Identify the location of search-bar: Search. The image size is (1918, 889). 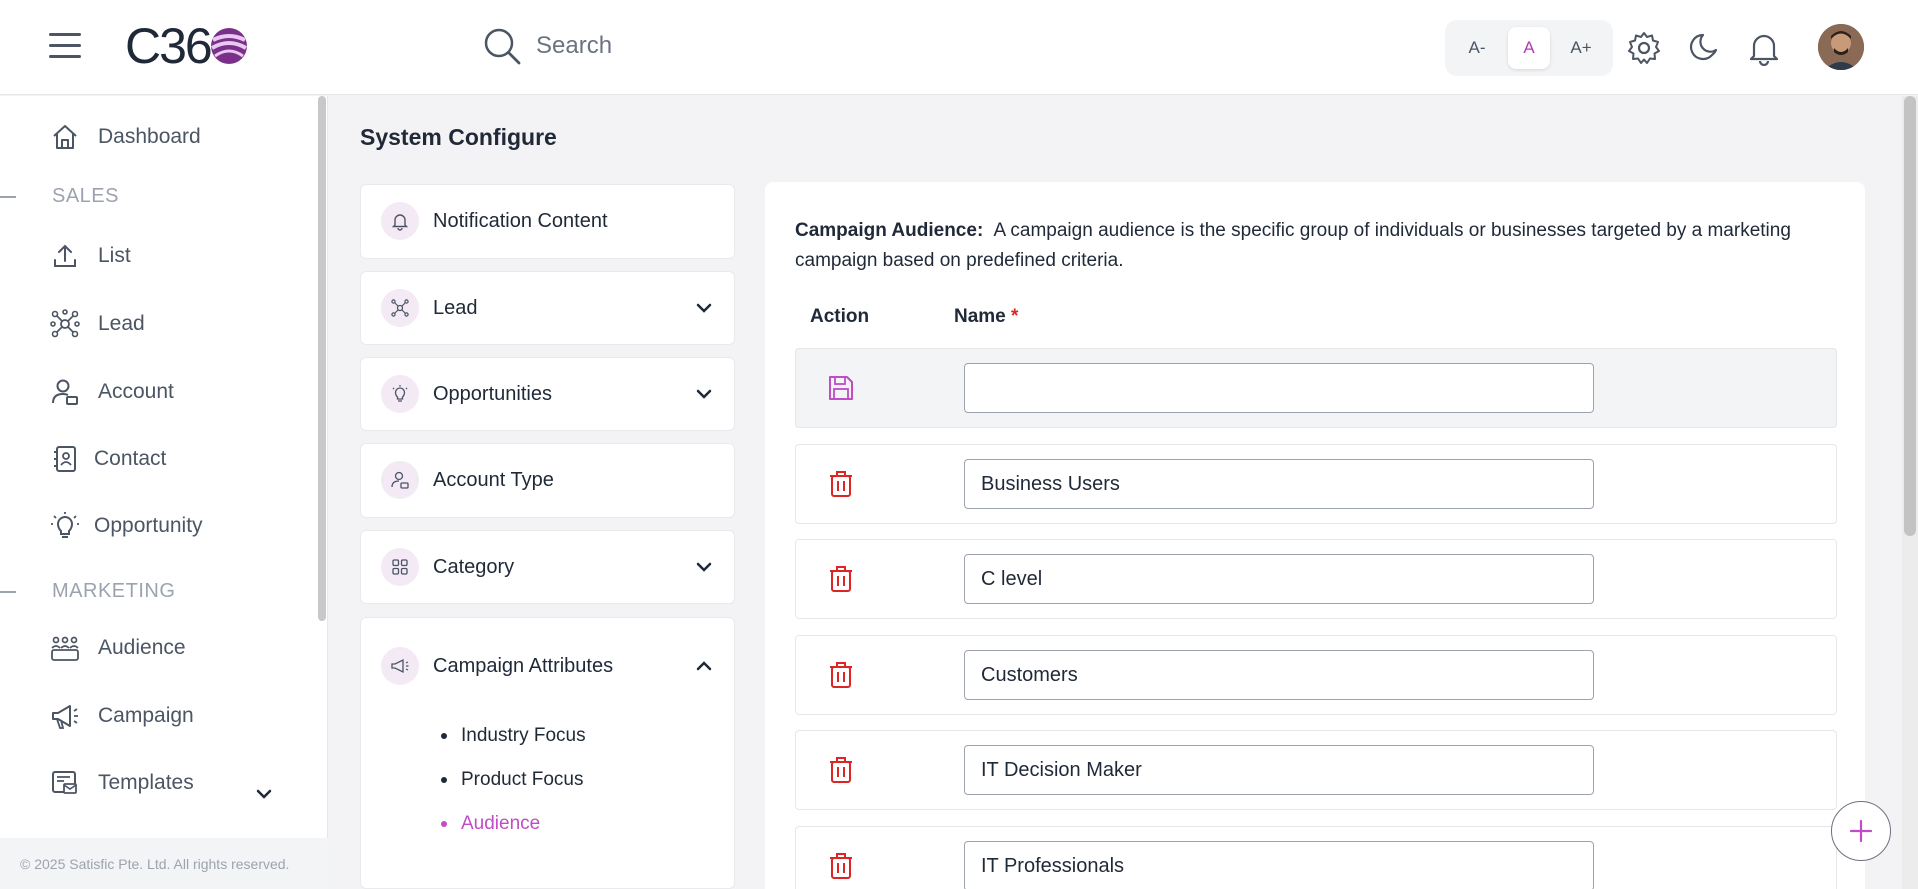
(547, 46).